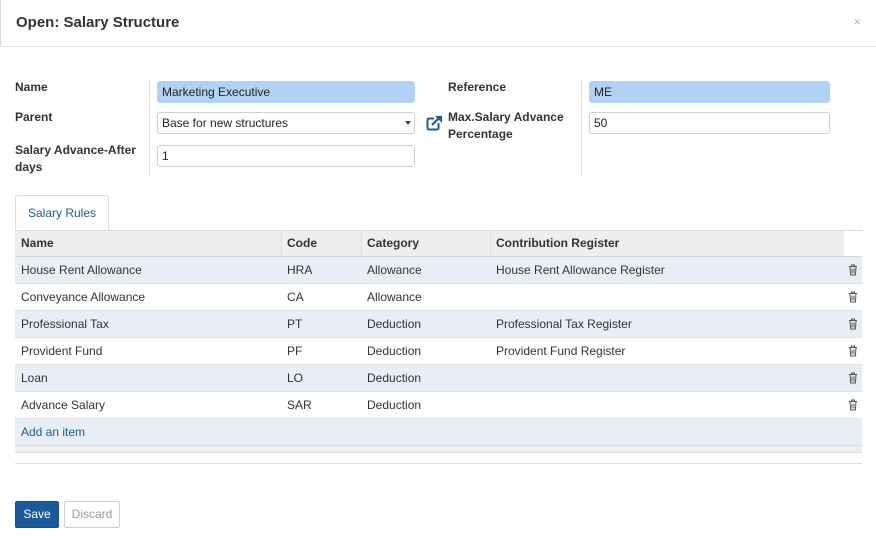  What do you see at coordinates (477, 87) in the screenshot?
I see `reference-label: Reference` at bounding box center [477, 87].